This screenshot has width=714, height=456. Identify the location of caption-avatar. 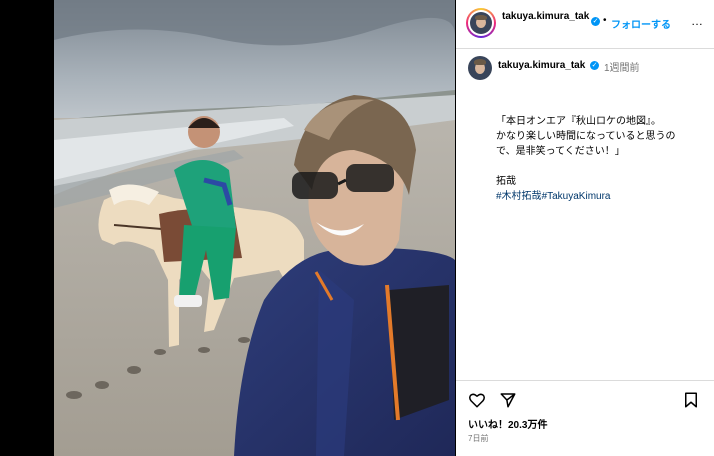
(480, 68).